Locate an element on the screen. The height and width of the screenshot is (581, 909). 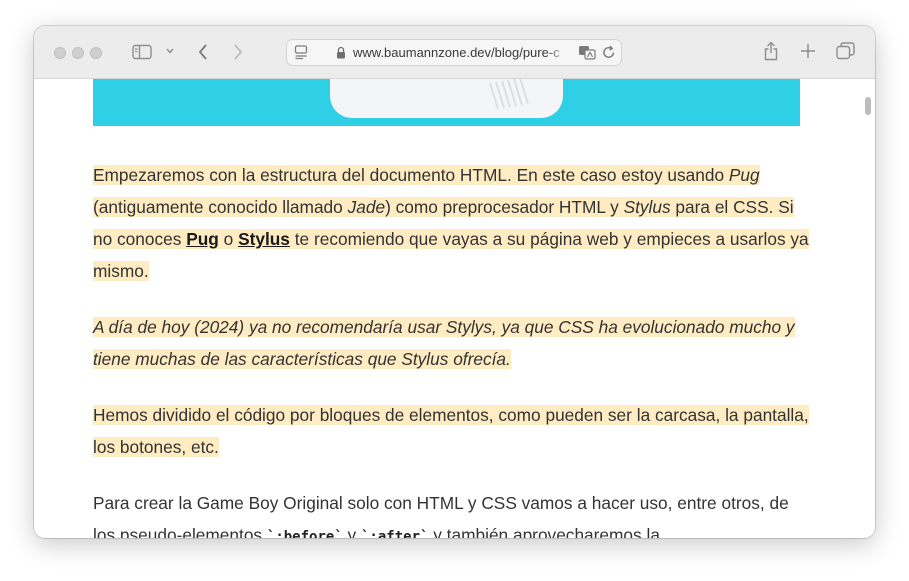
reload-icon is located at coordinates (609, 54).